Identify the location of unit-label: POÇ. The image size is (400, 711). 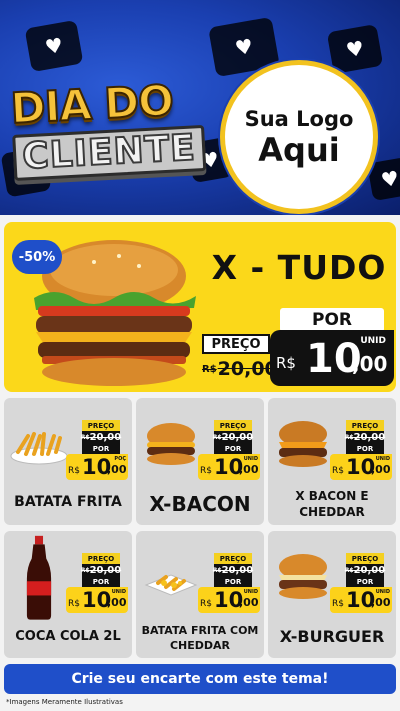
(120, 459).